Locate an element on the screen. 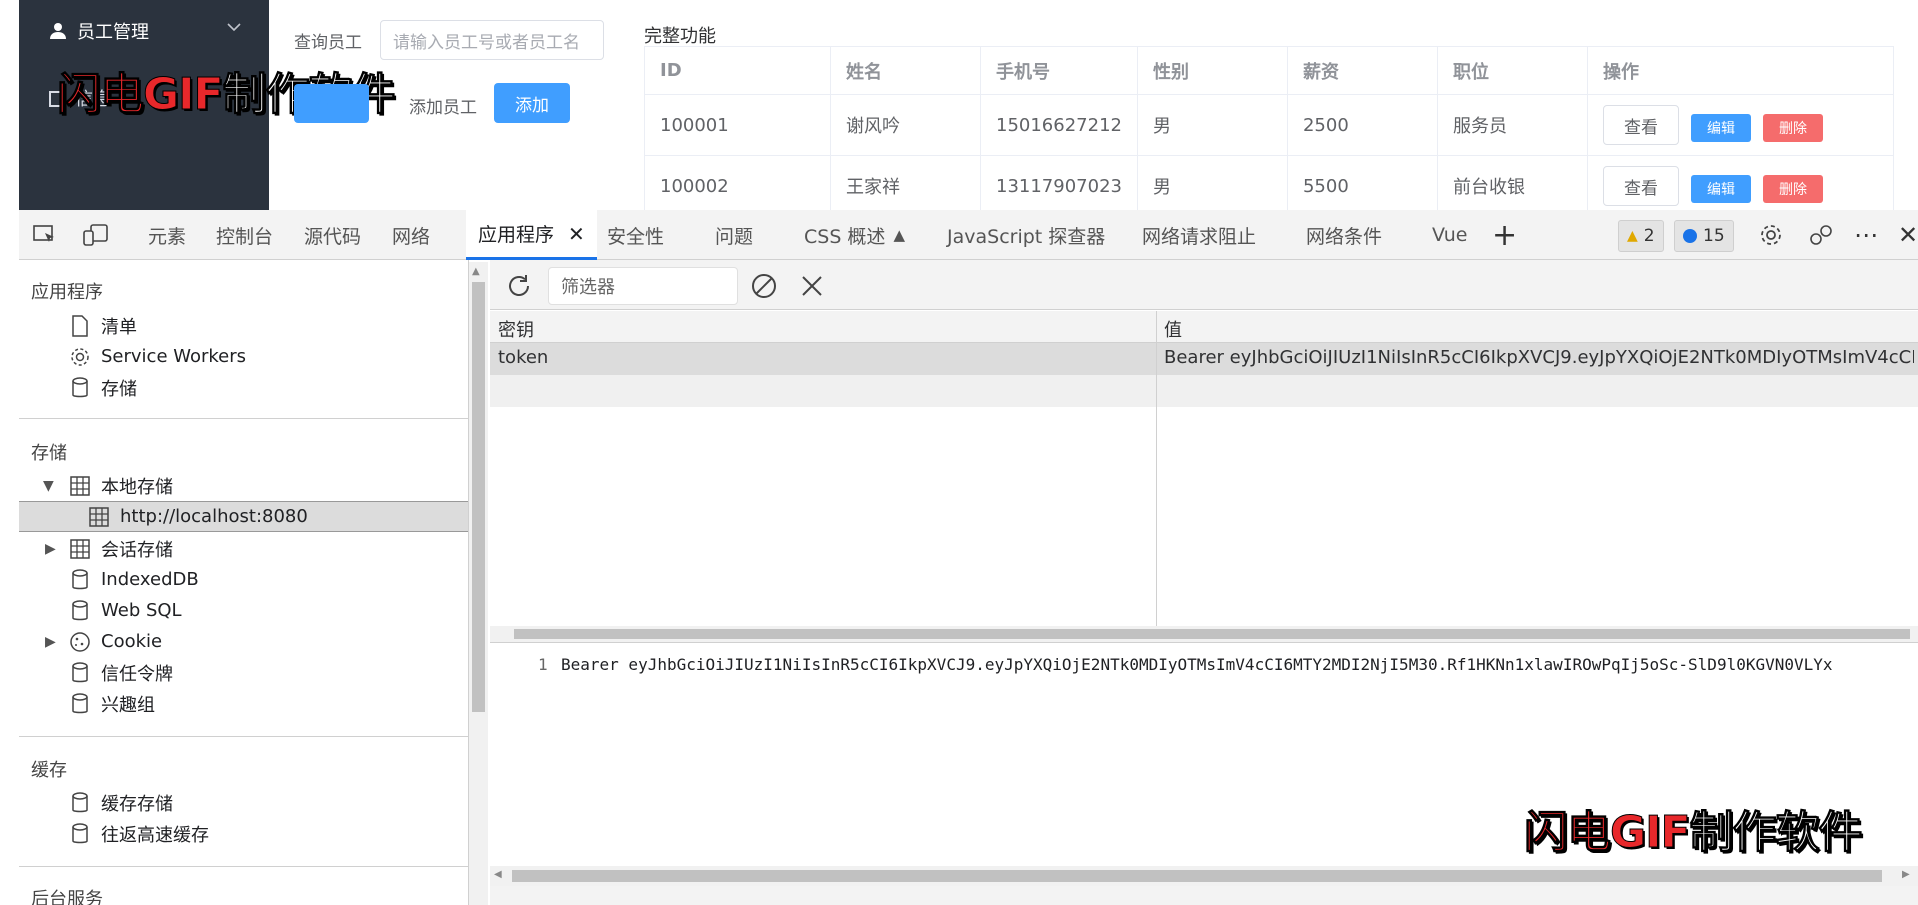  kv-horizontal-scrollbar is located at coordinates (1204, 634).